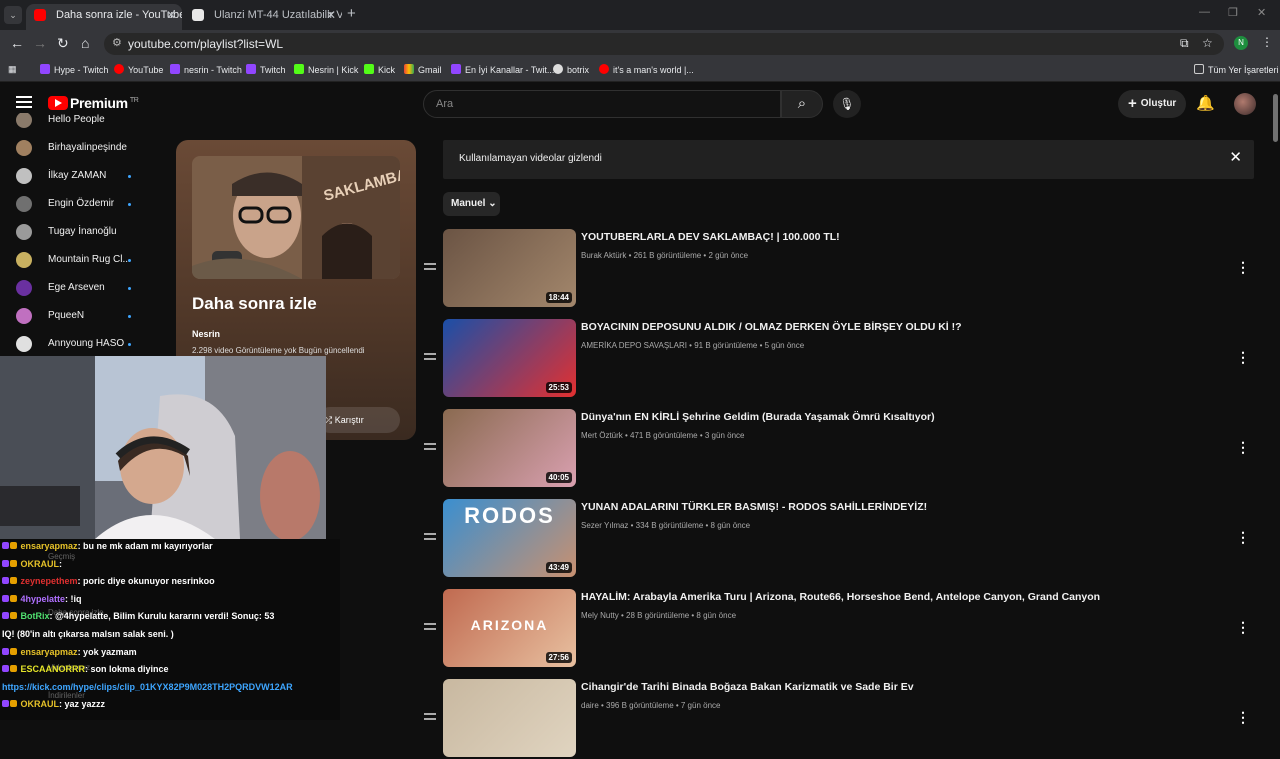 The width and height of the screenshot is (1280, 759). What do you see at coordinates (1241, 43) in the screenshot?
I see `profile-avatar: N` at bounding box center [1241, 43].